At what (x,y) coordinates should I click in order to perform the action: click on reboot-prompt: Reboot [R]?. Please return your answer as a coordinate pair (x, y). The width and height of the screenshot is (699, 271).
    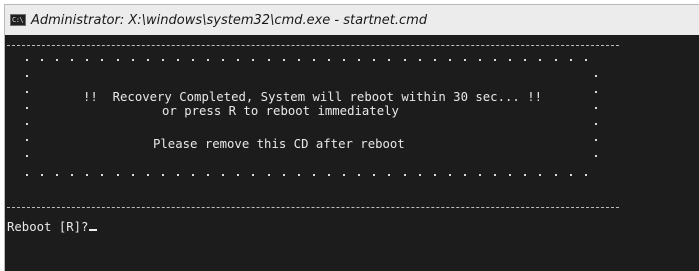
    Looking at the image, I should click on (48, 227).